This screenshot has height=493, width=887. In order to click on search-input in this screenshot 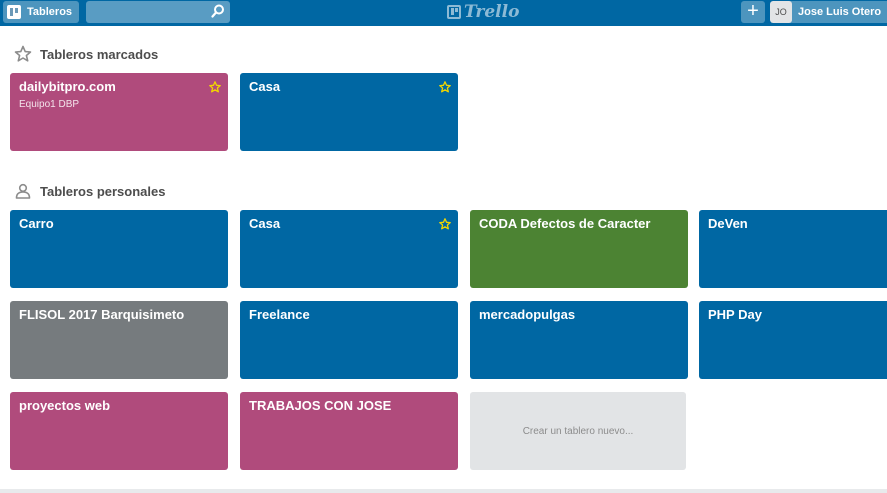, I will do `click(146, 12)`.